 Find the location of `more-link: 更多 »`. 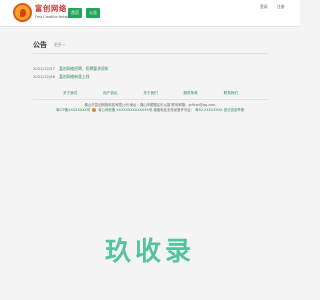

more-link: 更多 » is located at coordinates (59, 45).